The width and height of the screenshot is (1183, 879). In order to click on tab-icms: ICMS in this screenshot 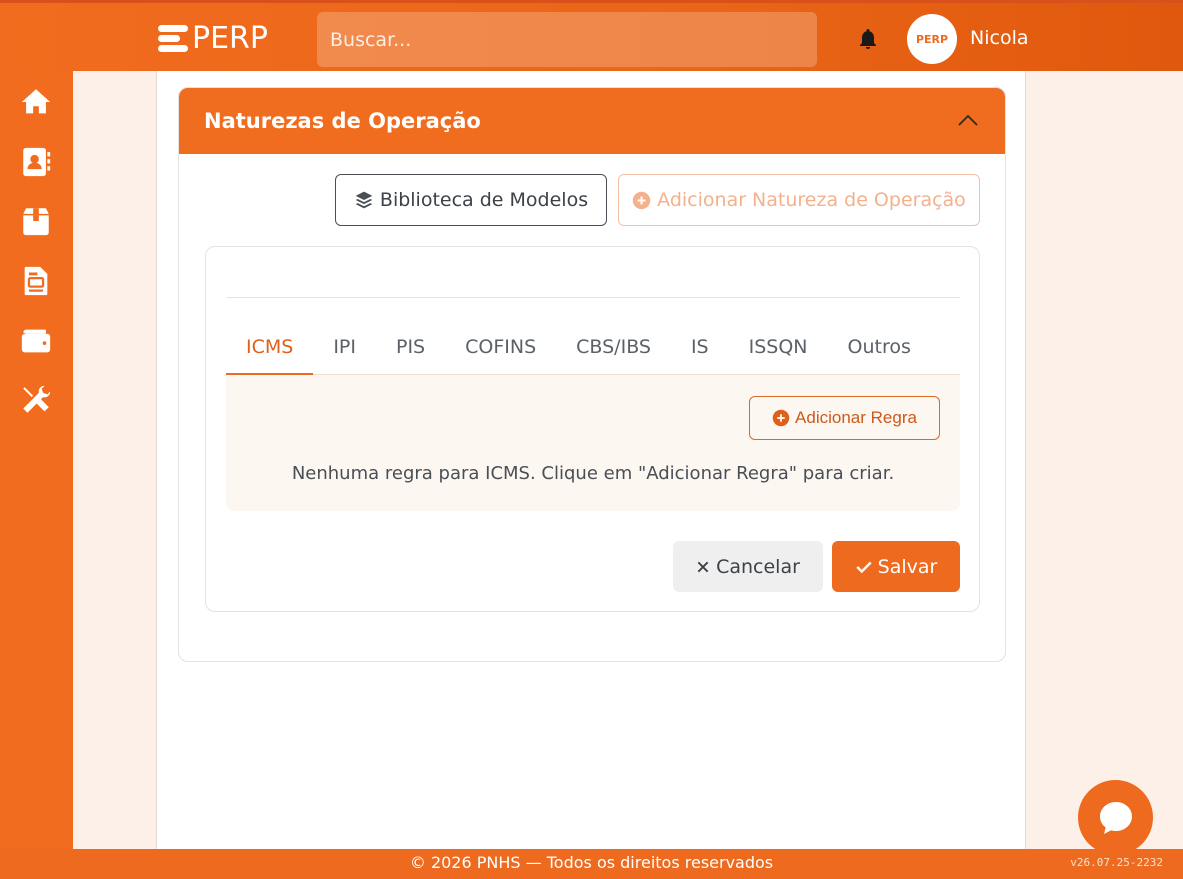, I will do `click(270, 347)`.